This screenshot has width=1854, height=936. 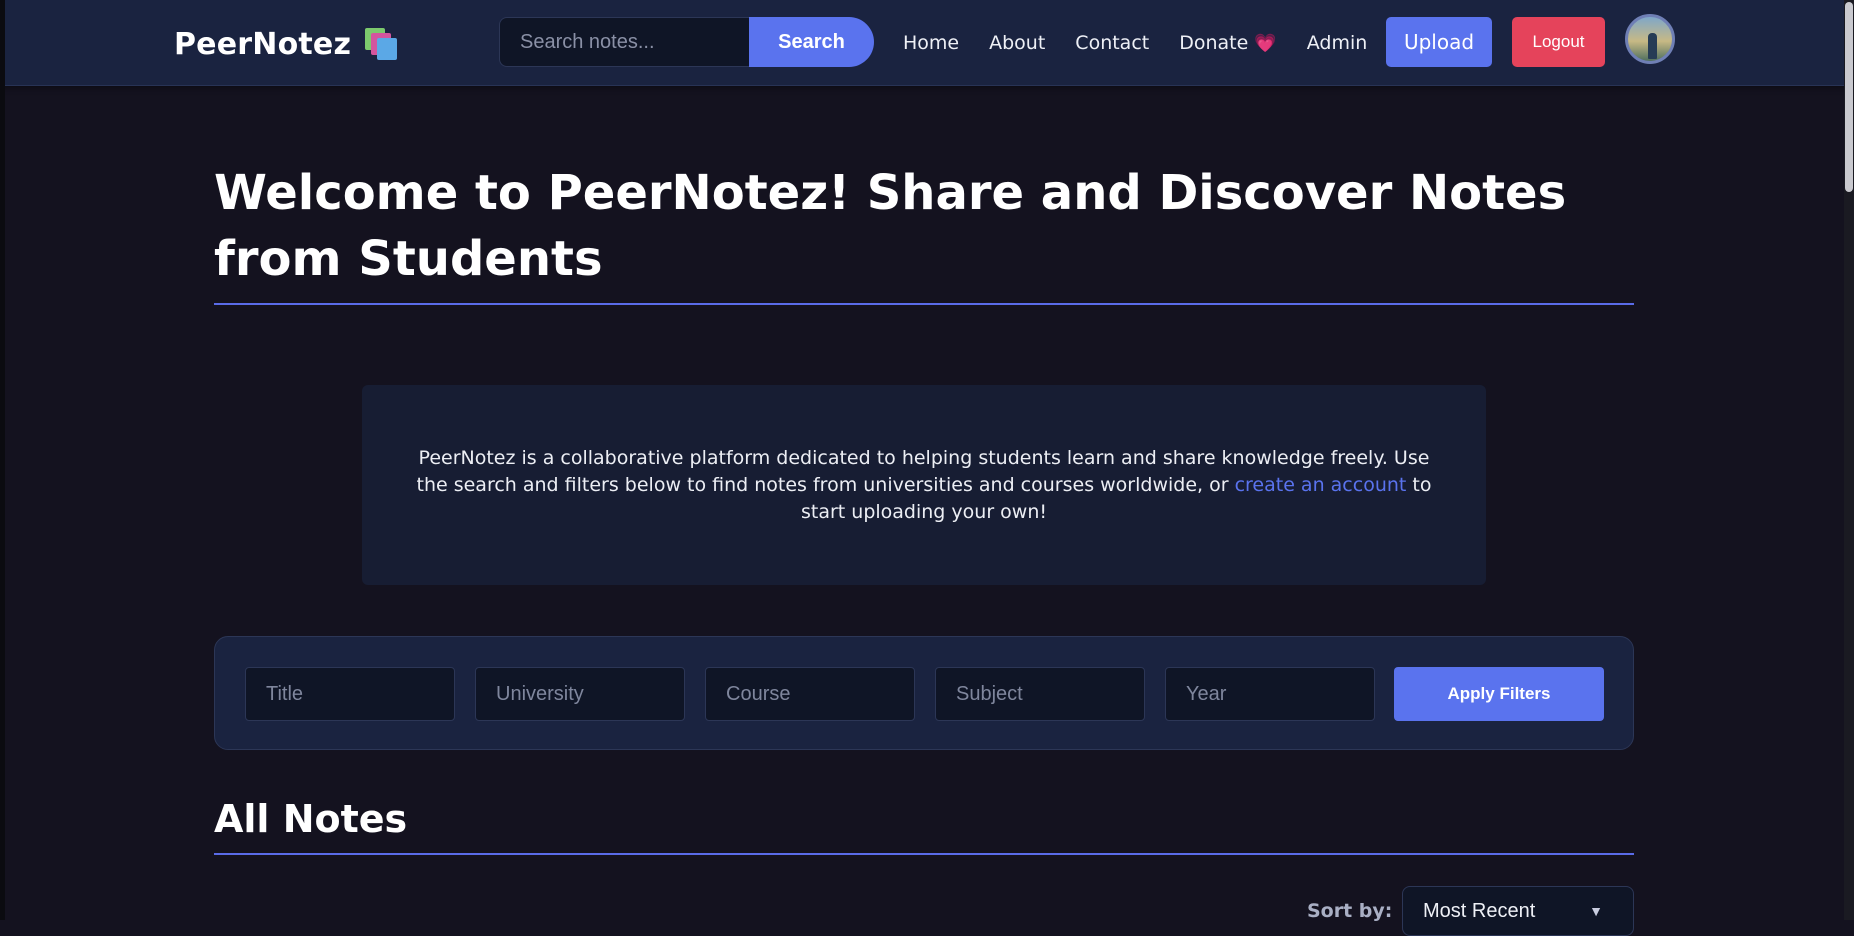 What do you see at coordinates (1214, 43) in the screenshot?
I see `nav-link-donate-label: Donate` at bounding box center [1214, 43].